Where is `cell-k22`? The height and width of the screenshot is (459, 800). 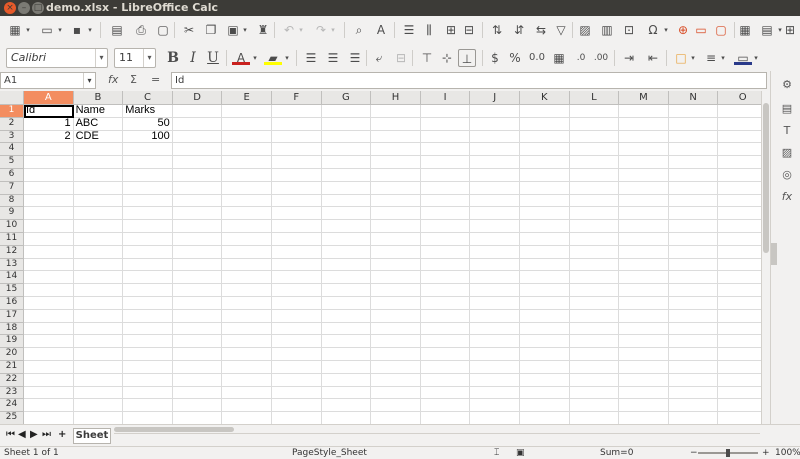
cell-k22 is located at coordinates (545, 380).